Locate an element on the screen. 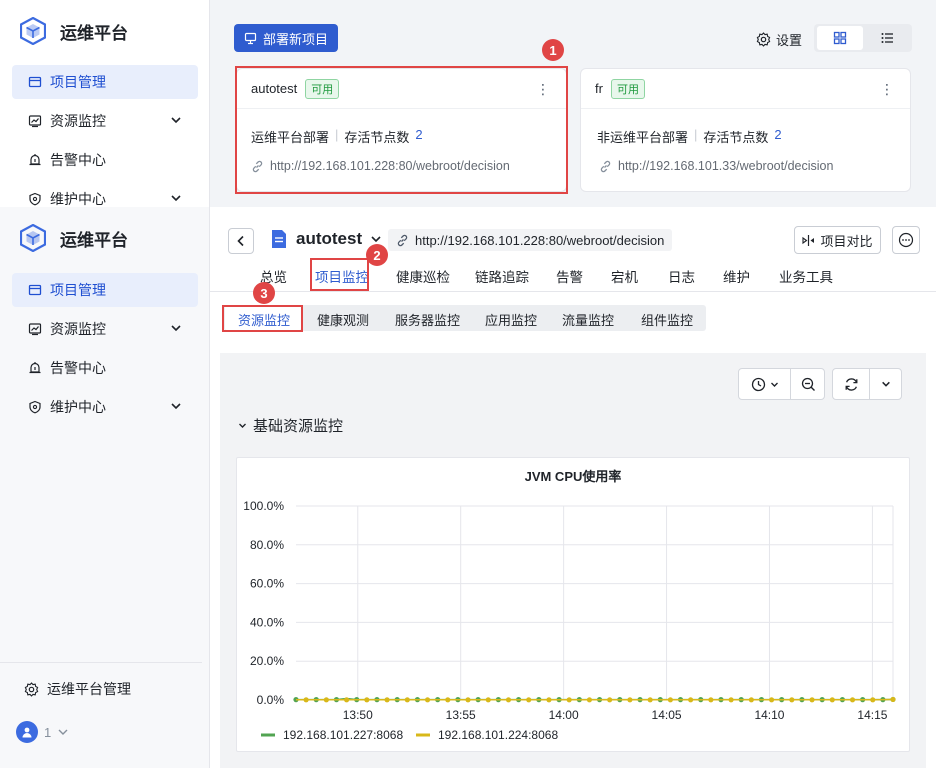 The image size is (936, 768). refresh-button is located at coordinates (851, 384).